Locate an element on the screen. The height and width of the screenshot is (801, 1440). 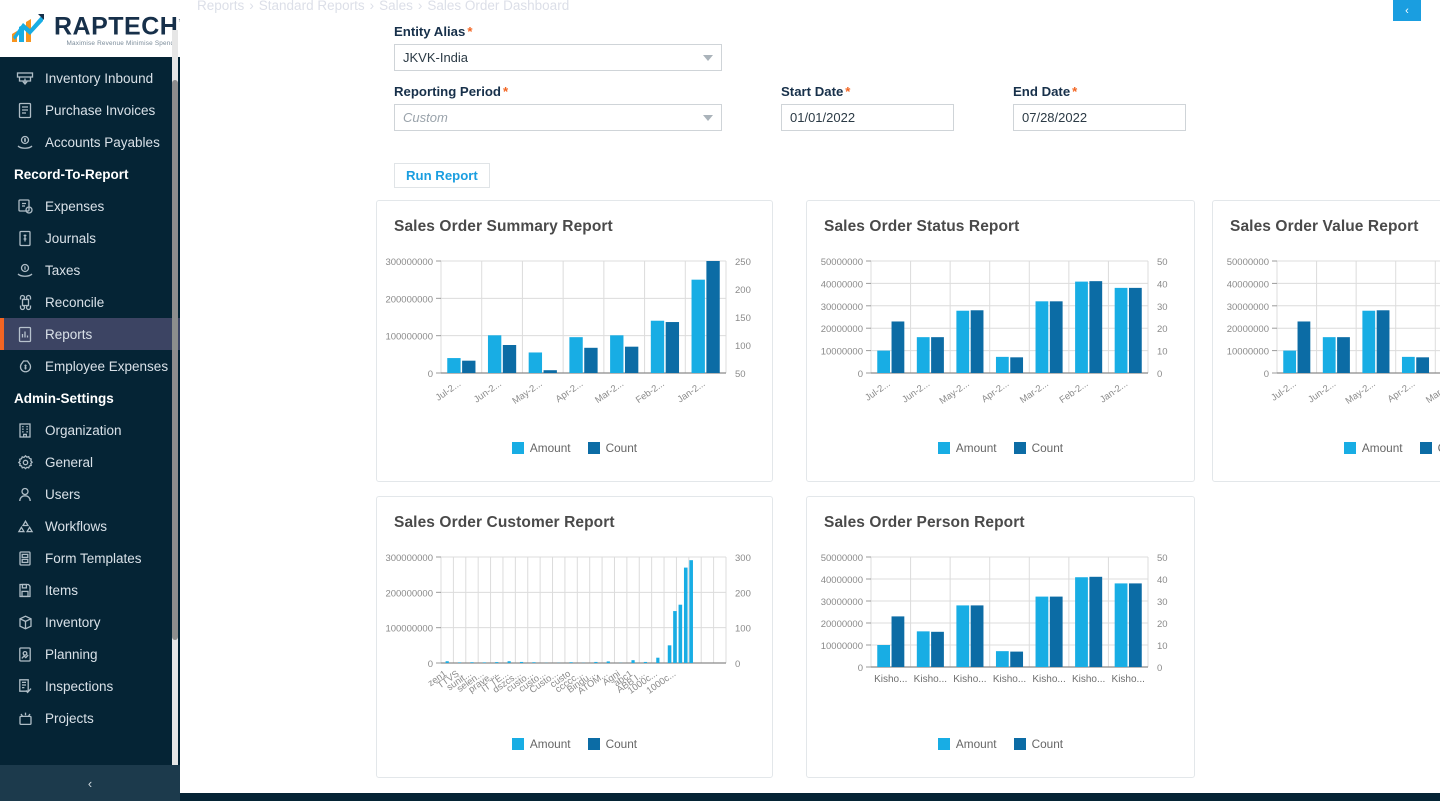
entity-alias-select: JKVK-India is located at coordinates (558, 57).